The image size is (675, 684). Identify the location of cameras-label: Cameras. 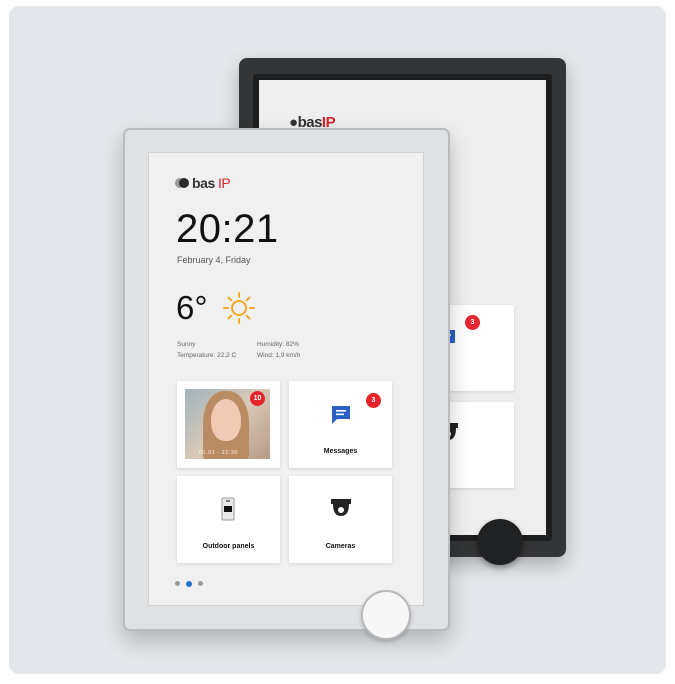
(340, 546).